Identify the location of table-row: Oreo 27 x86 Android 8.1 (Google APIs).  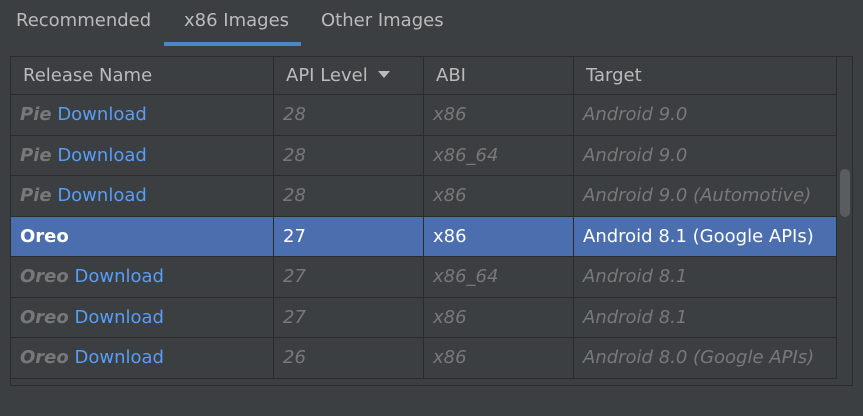
(424, 236).